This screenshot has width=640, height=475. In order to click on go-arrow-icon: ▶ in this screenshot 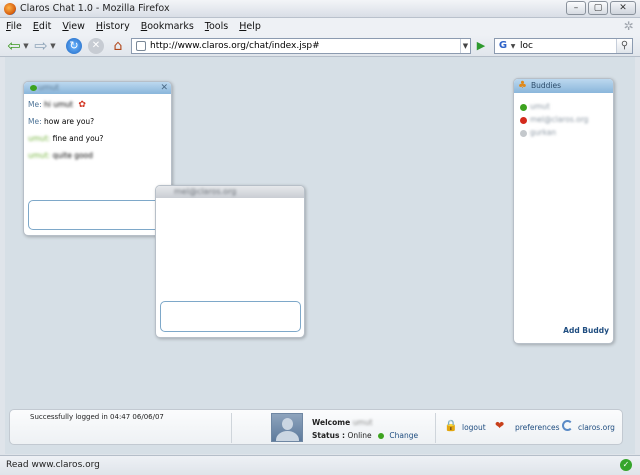, I will do `click(481, 46)`.